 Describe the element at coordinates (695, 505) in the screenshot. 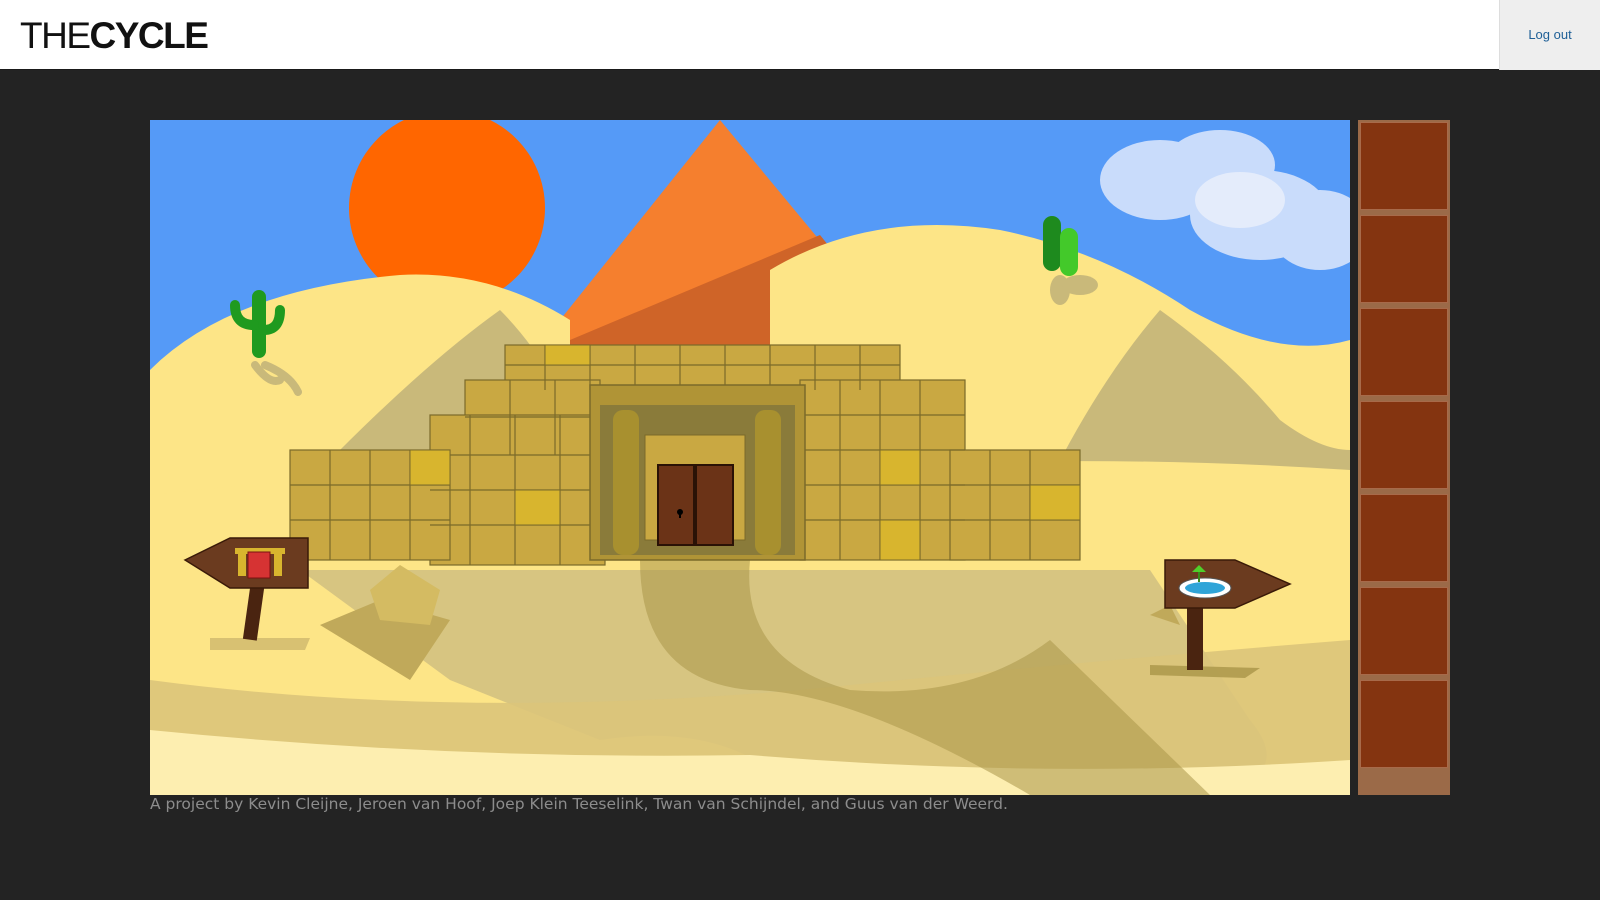

I see `temple-door` at that location.